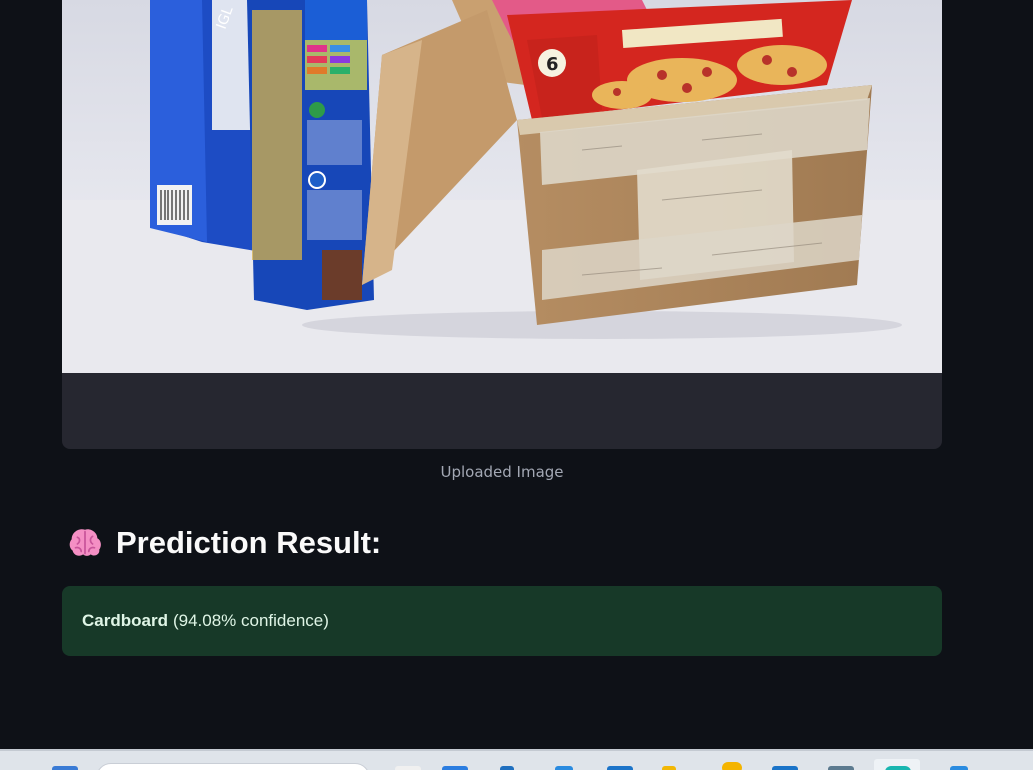  I want to click on prediction-class-label: Cardboard, so click(125, 620).